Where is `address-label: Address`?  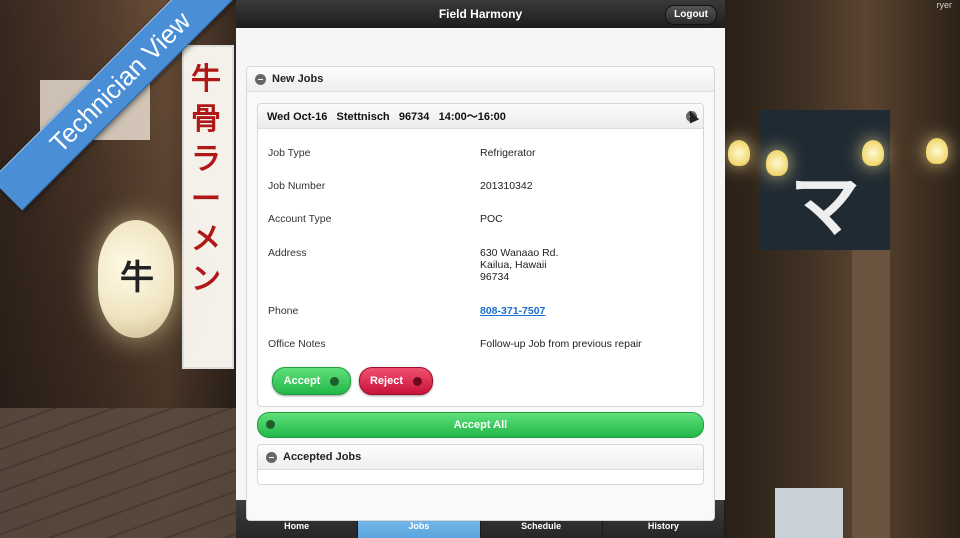 address-label: Address is located at coordinates (287, 253).